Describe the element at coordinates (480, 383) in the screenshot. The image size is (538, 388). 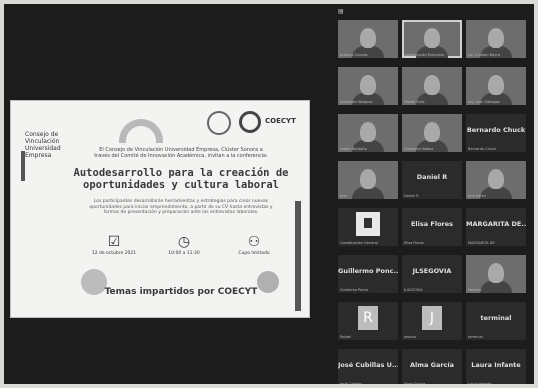
I see `participant-label: Laura Infante` at that location.